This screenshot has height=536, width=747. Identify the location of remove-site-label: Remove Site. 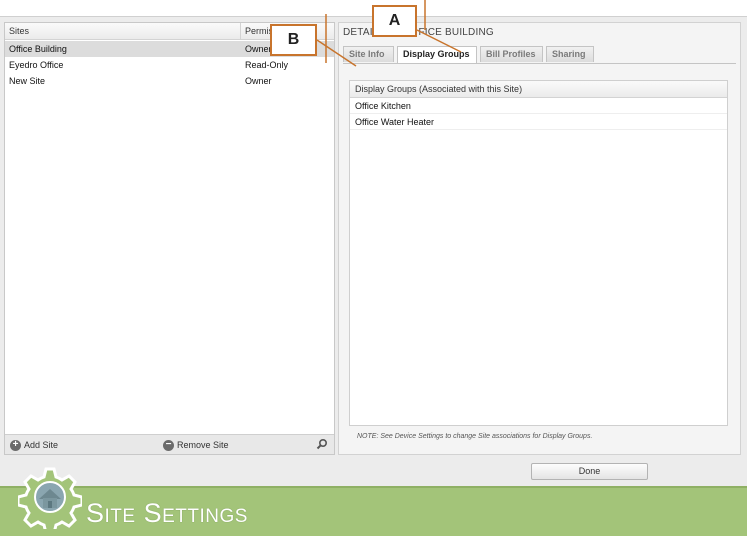
(203, 445).